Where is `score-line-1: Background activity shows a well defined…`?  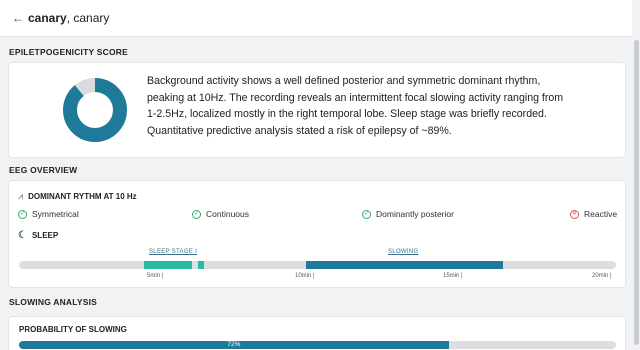
score-line-1: Background activity shows a well defined… is located at coordinates (344, 81).